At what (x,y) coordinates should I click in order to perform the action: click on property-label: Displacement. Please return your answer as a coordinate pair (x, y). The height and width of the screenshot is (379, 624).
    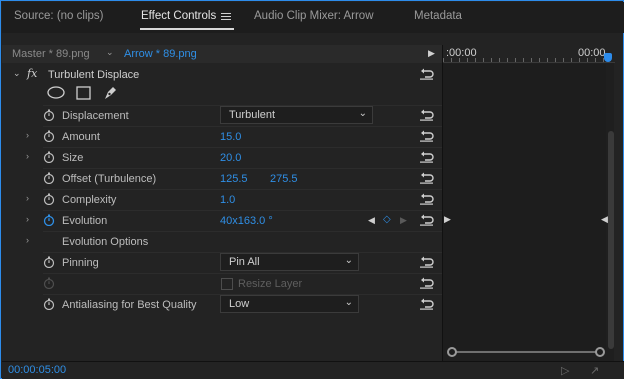
    Looking at the image, I should click on (95, 116).